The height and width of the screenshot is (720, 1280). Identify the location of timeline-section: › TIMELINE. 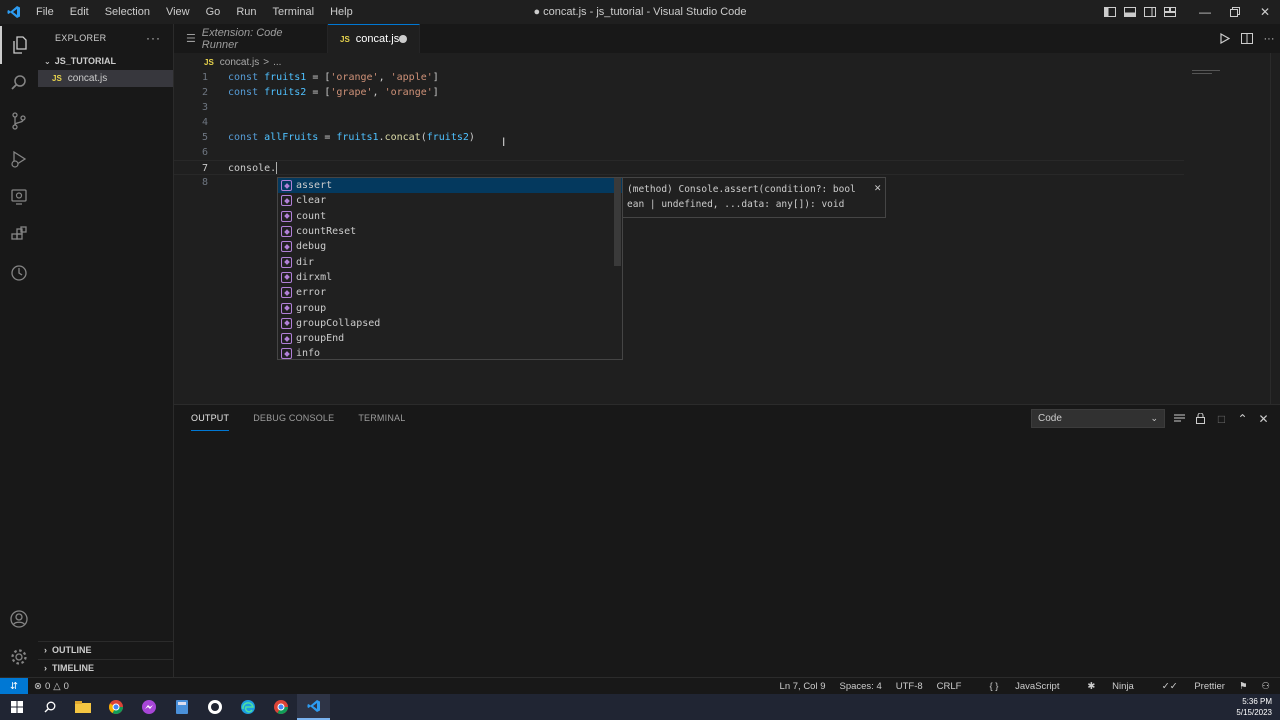
(106, 667).